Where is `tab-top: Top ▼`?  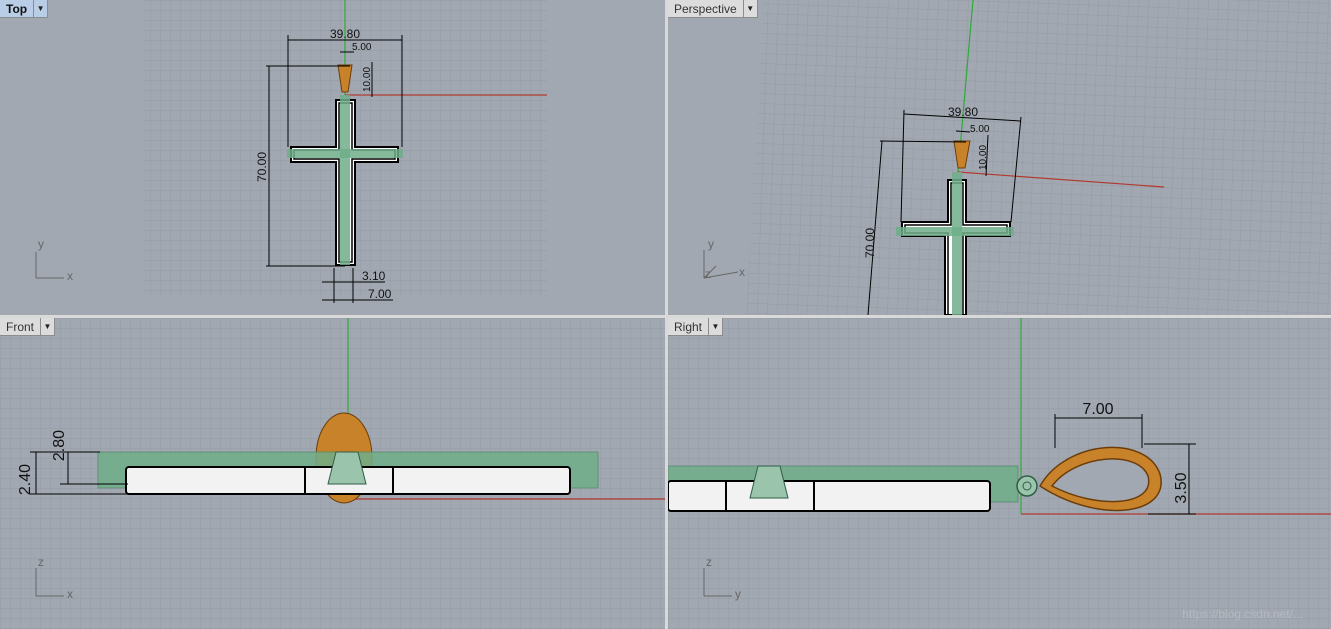
tab-top: Top ▼ is located at coordinates (24, 9).